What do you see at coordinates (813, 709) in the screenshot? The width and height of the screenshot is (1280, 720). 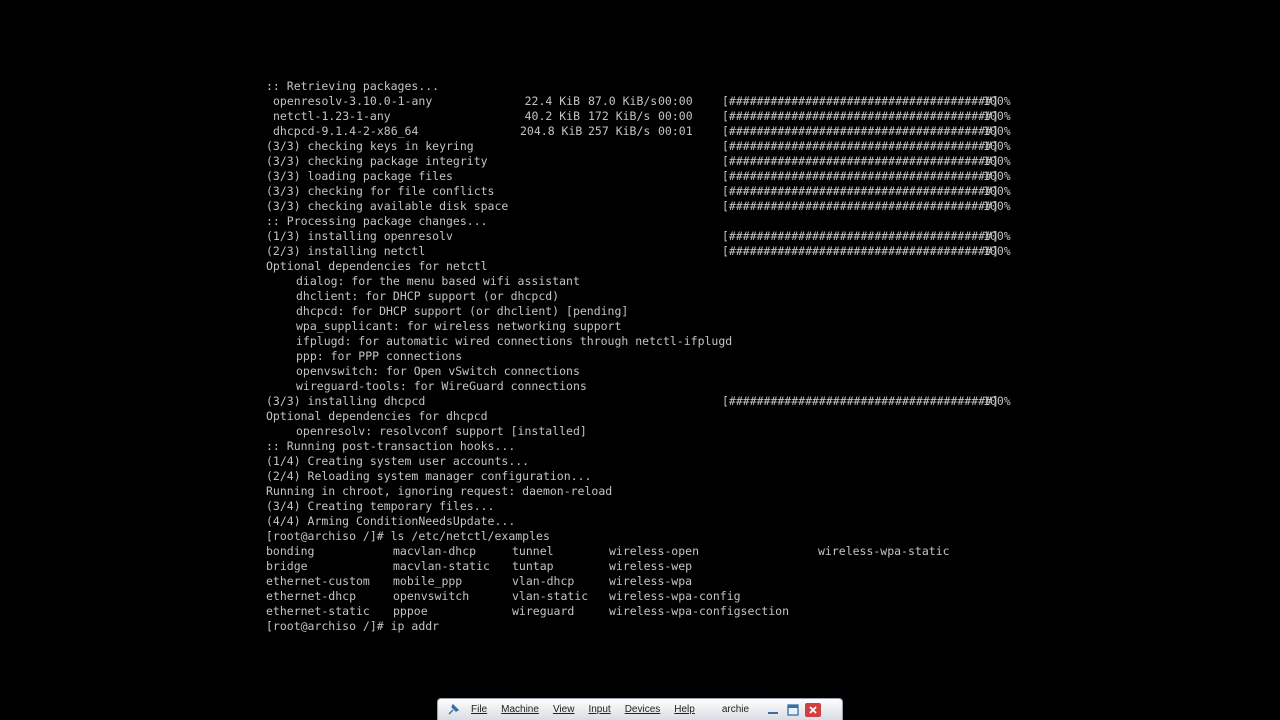 I see `close-icon` at bounding box center [813, 709].